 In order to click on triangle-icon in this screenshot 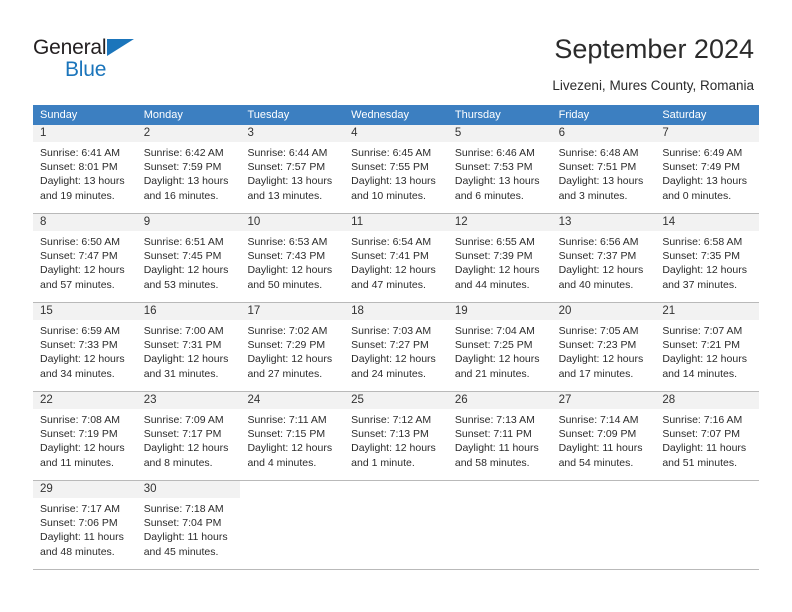, I will do `click(120, 47)`.